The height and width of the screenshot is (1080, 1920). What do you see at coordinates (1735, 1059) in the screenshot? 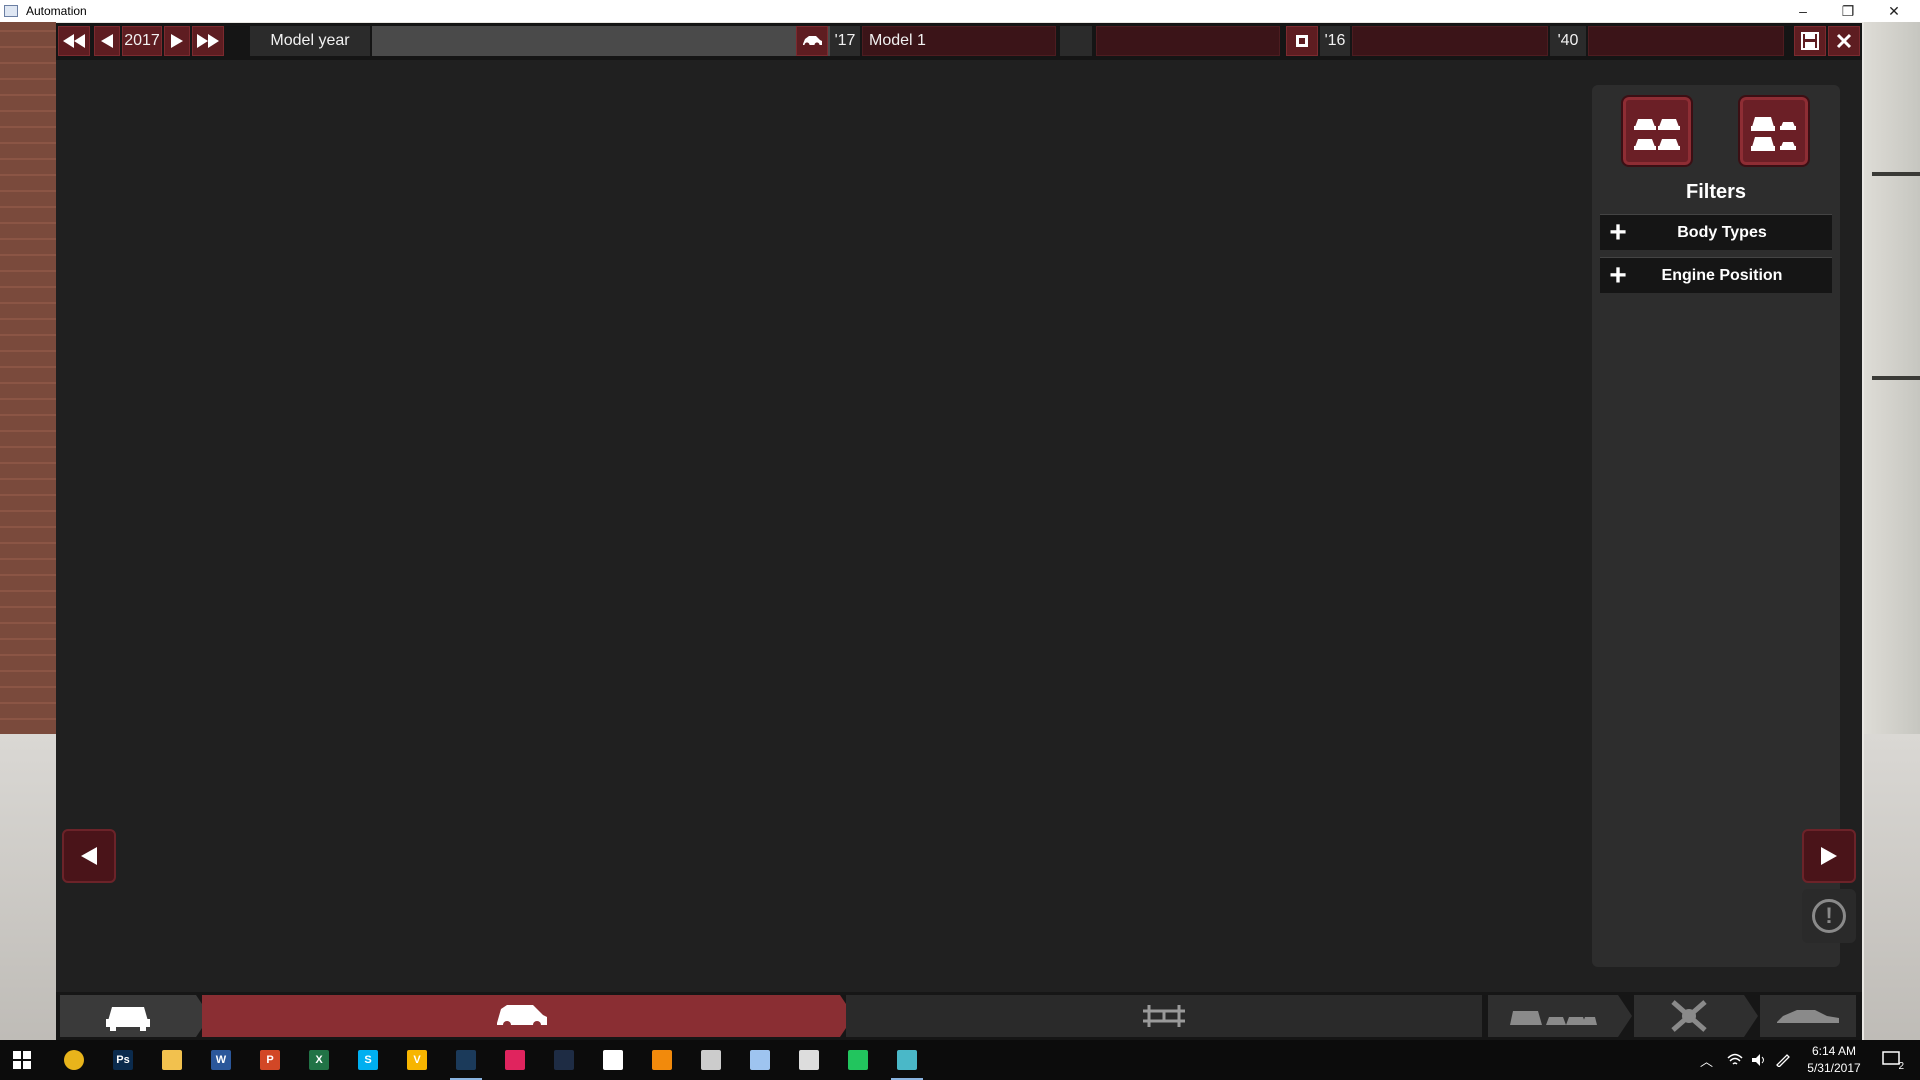
I see `wifi-icon` at bounding box center [1735, 1059].